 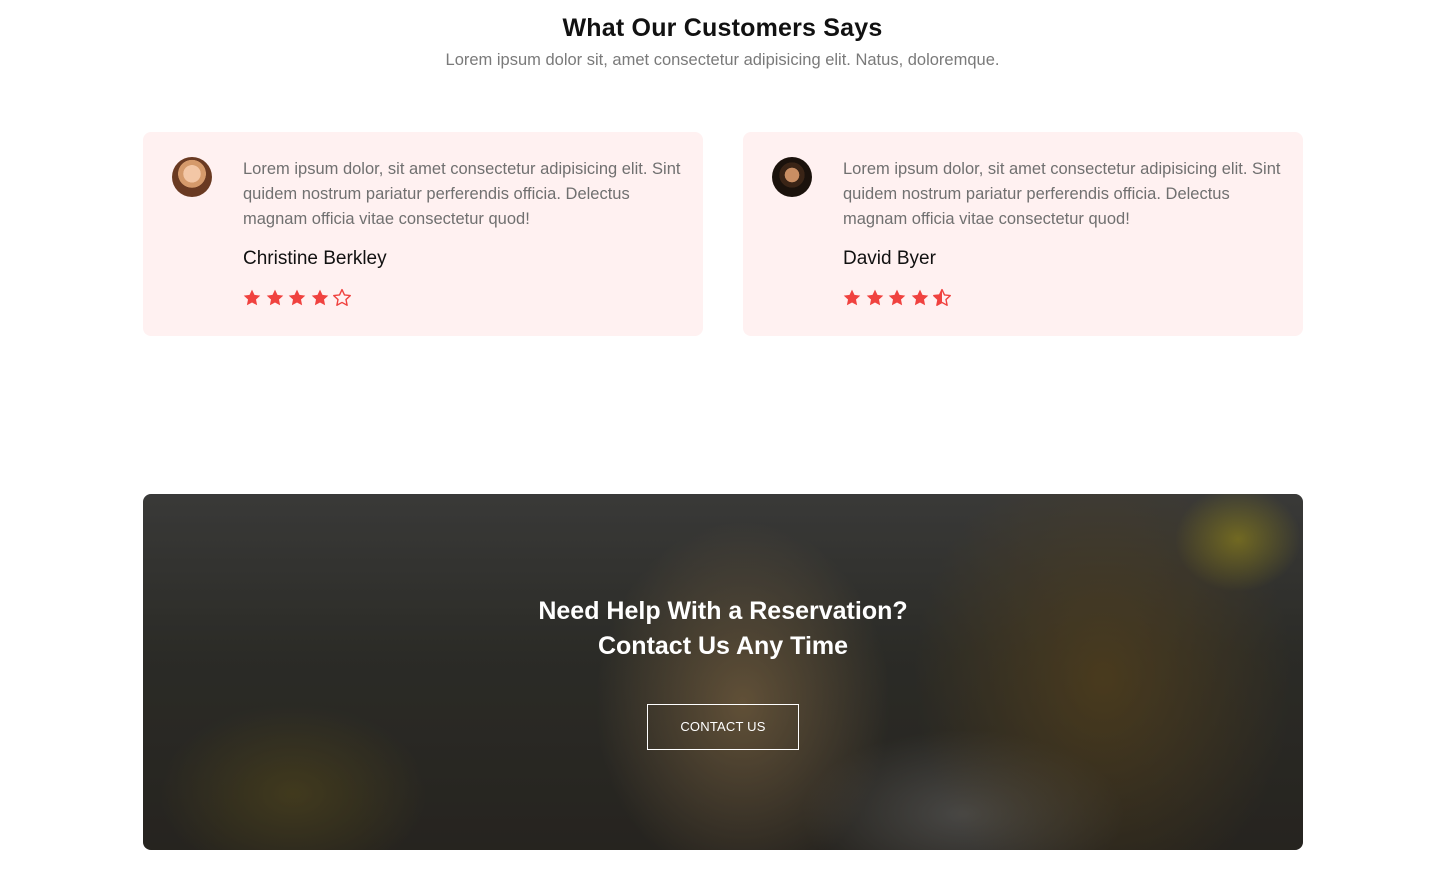 I want to click on star-outline-icon, so click(x=342, y=298).